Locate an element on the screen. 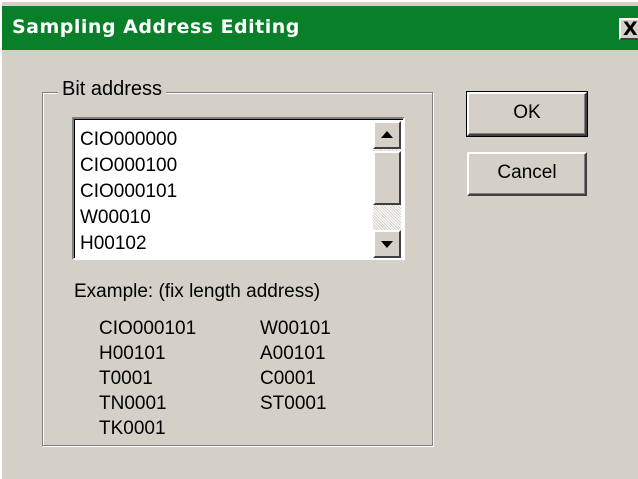 This screenshot has width=638, height=479. scroll-down-button is located at coordinates (387, 244).